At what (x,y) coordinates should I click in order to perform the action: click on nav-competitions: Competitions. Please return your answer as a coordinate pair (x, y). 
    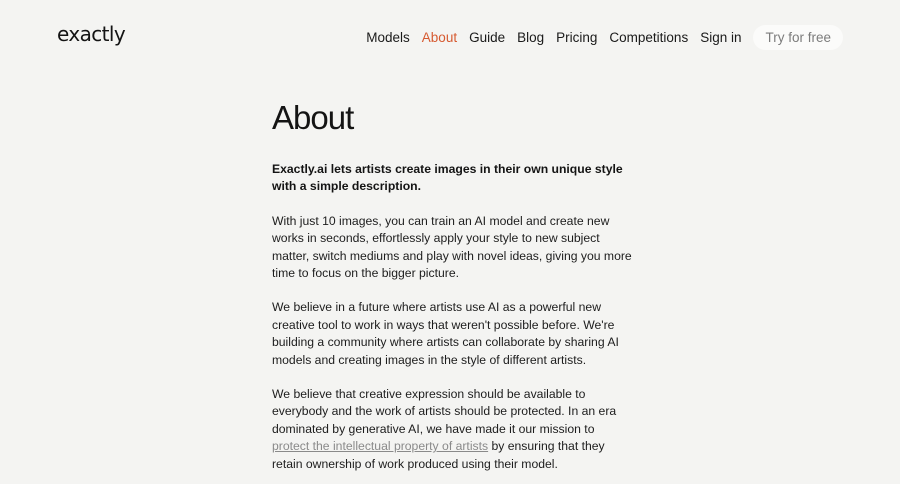
    Looking at the image, I should click on (648, 38).